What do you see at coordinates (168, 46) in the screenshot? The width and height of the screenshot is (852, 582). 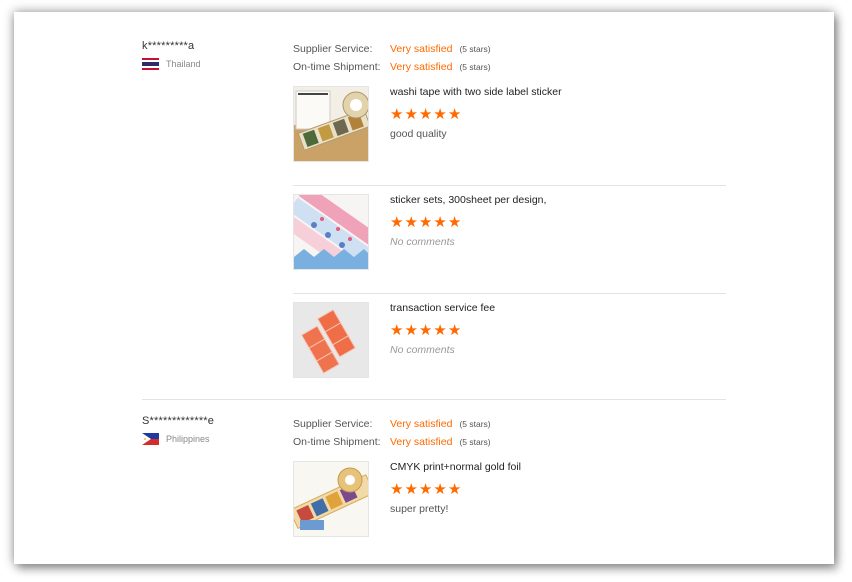 I see `buyer-name: k*********a` at bounding box center [168, 46].